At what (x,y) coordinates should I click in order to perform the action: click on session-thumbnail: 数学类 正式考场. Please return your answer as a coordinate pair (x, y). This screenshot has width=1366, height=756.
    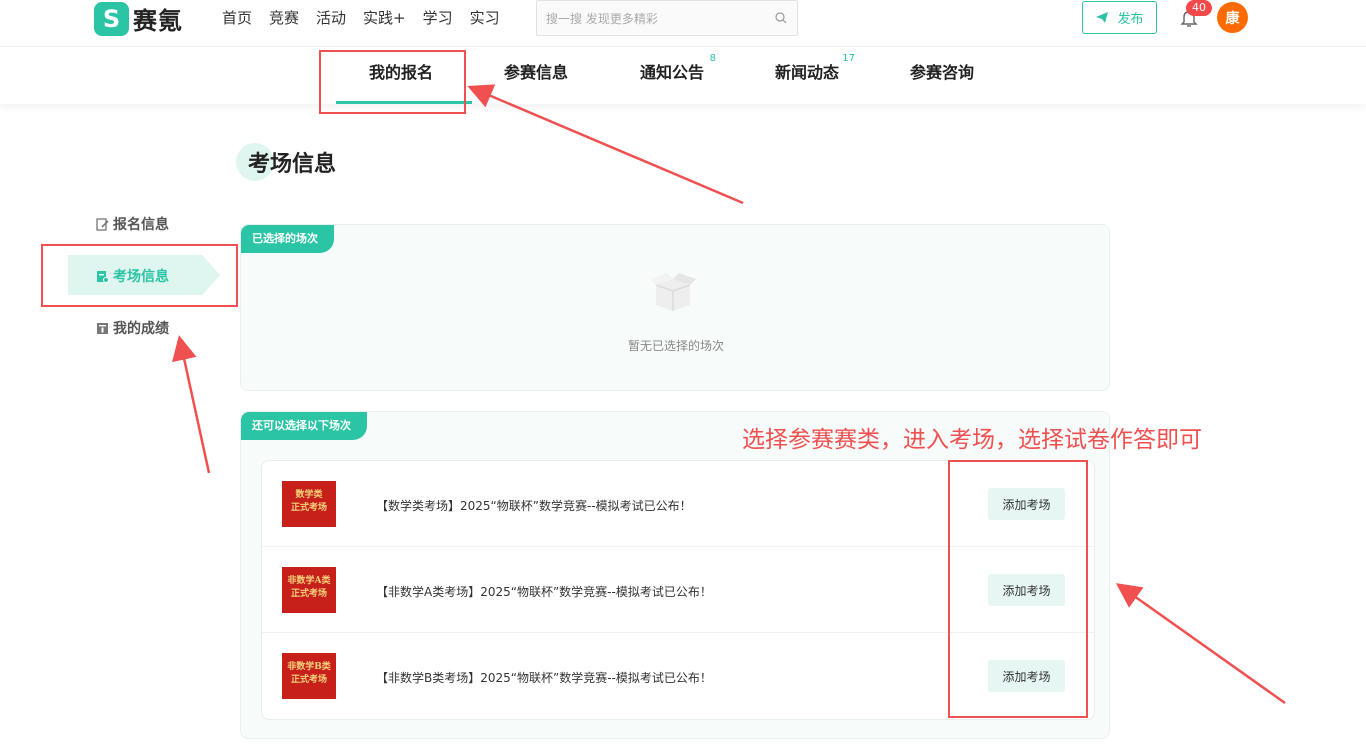
    Looking at the image, I should click on (309, 504).